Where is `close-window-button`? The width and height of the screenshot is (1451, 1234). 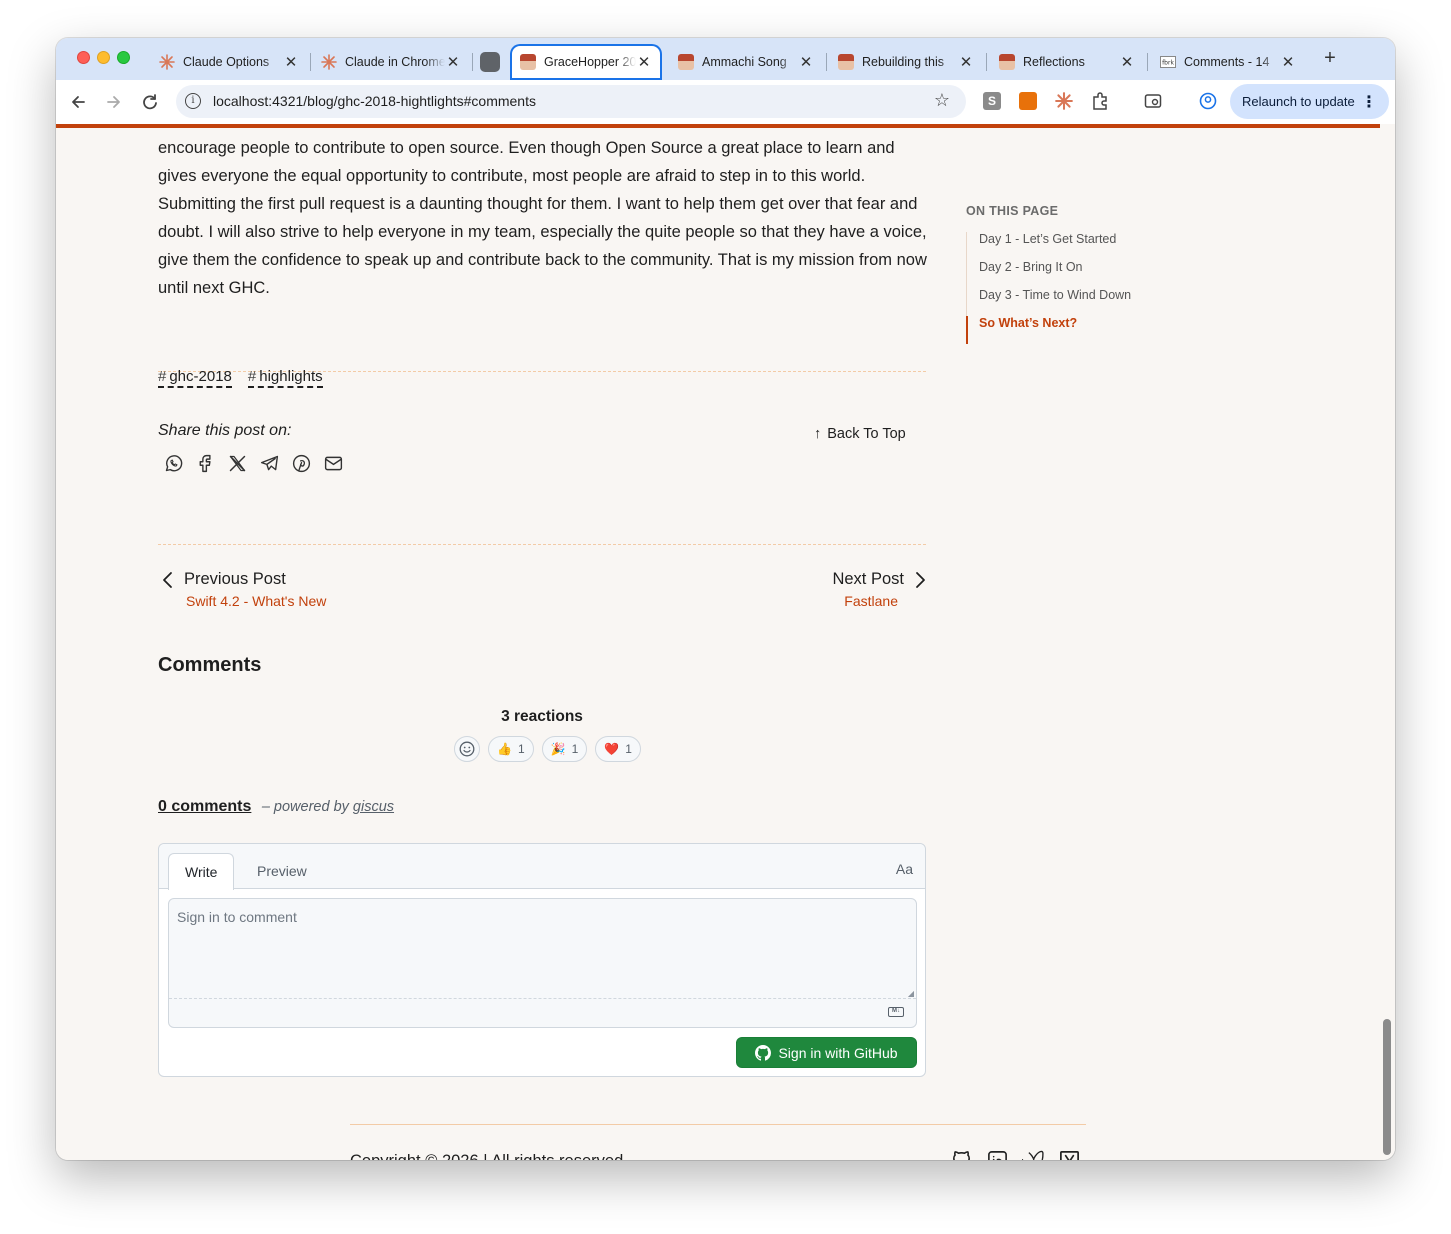
close-window-button is located at coordinates (83, 57).